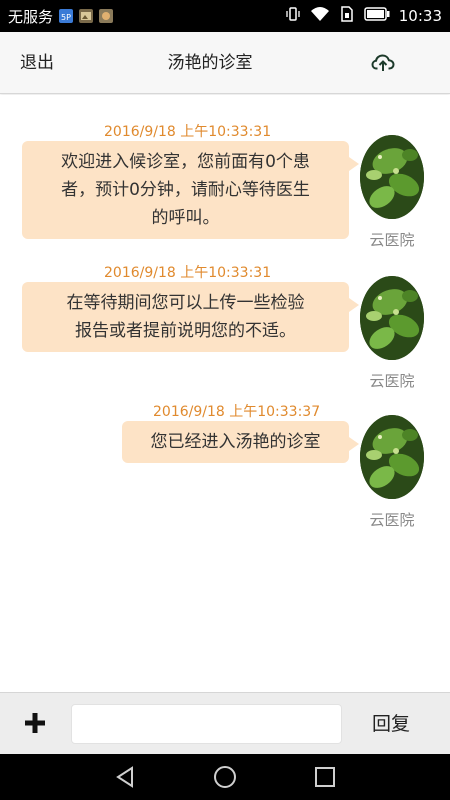  Describe the element at coordinates (391, 724) in the screenshot. I see `reply-button: 回复` at that location.